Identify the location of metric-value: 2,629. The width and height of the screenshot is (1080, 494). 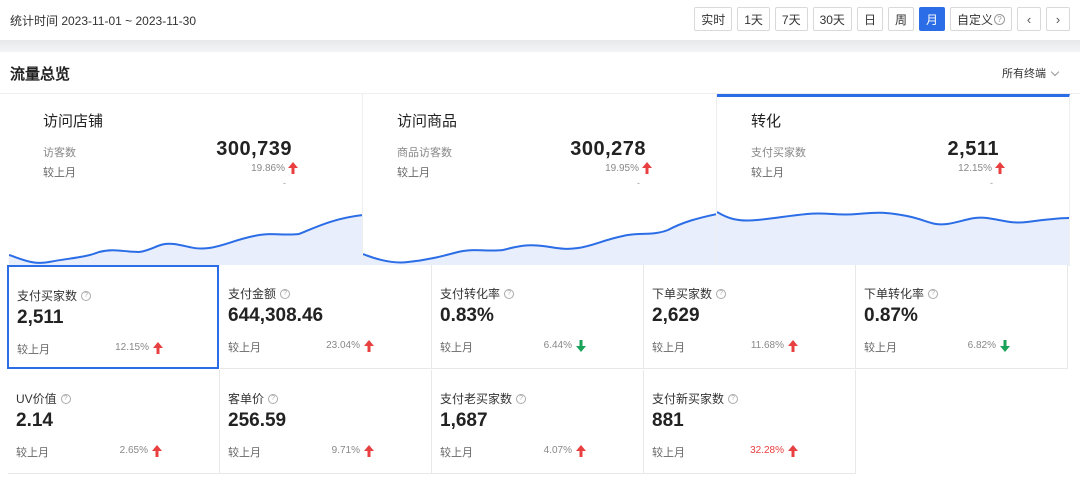
(676, 315).